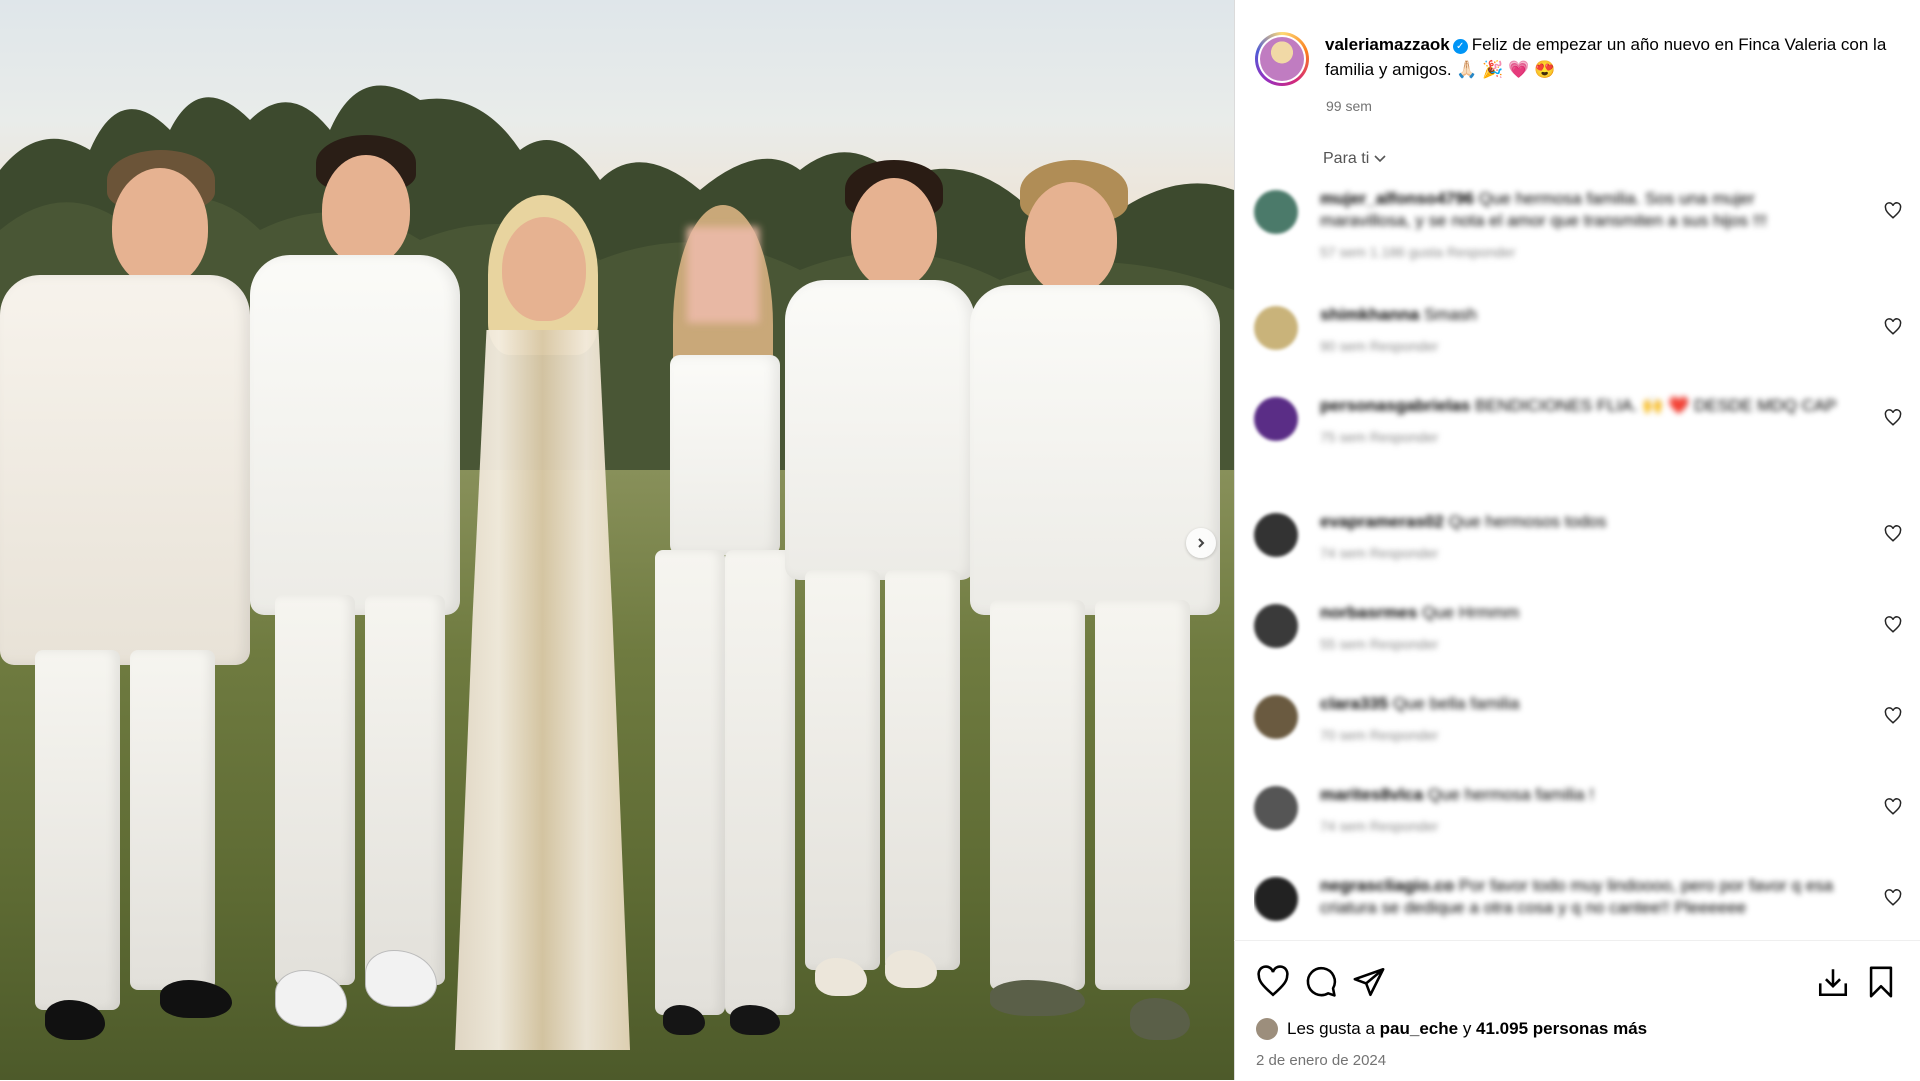  Describe the element at coordinates (1471, 612) in the screenshot. I see `comment-text: Que Hrmmm` at that location.